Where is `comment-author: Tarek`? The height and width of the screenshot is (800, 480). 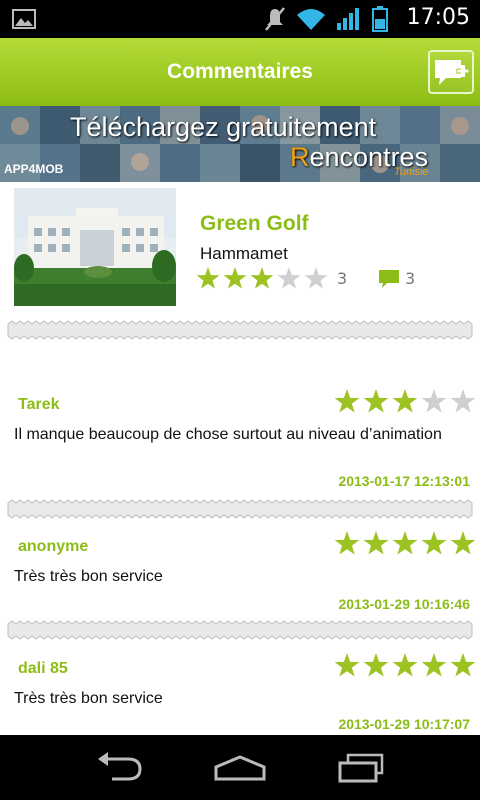
comment-author: Tarek is located at coordinates (39, 404).